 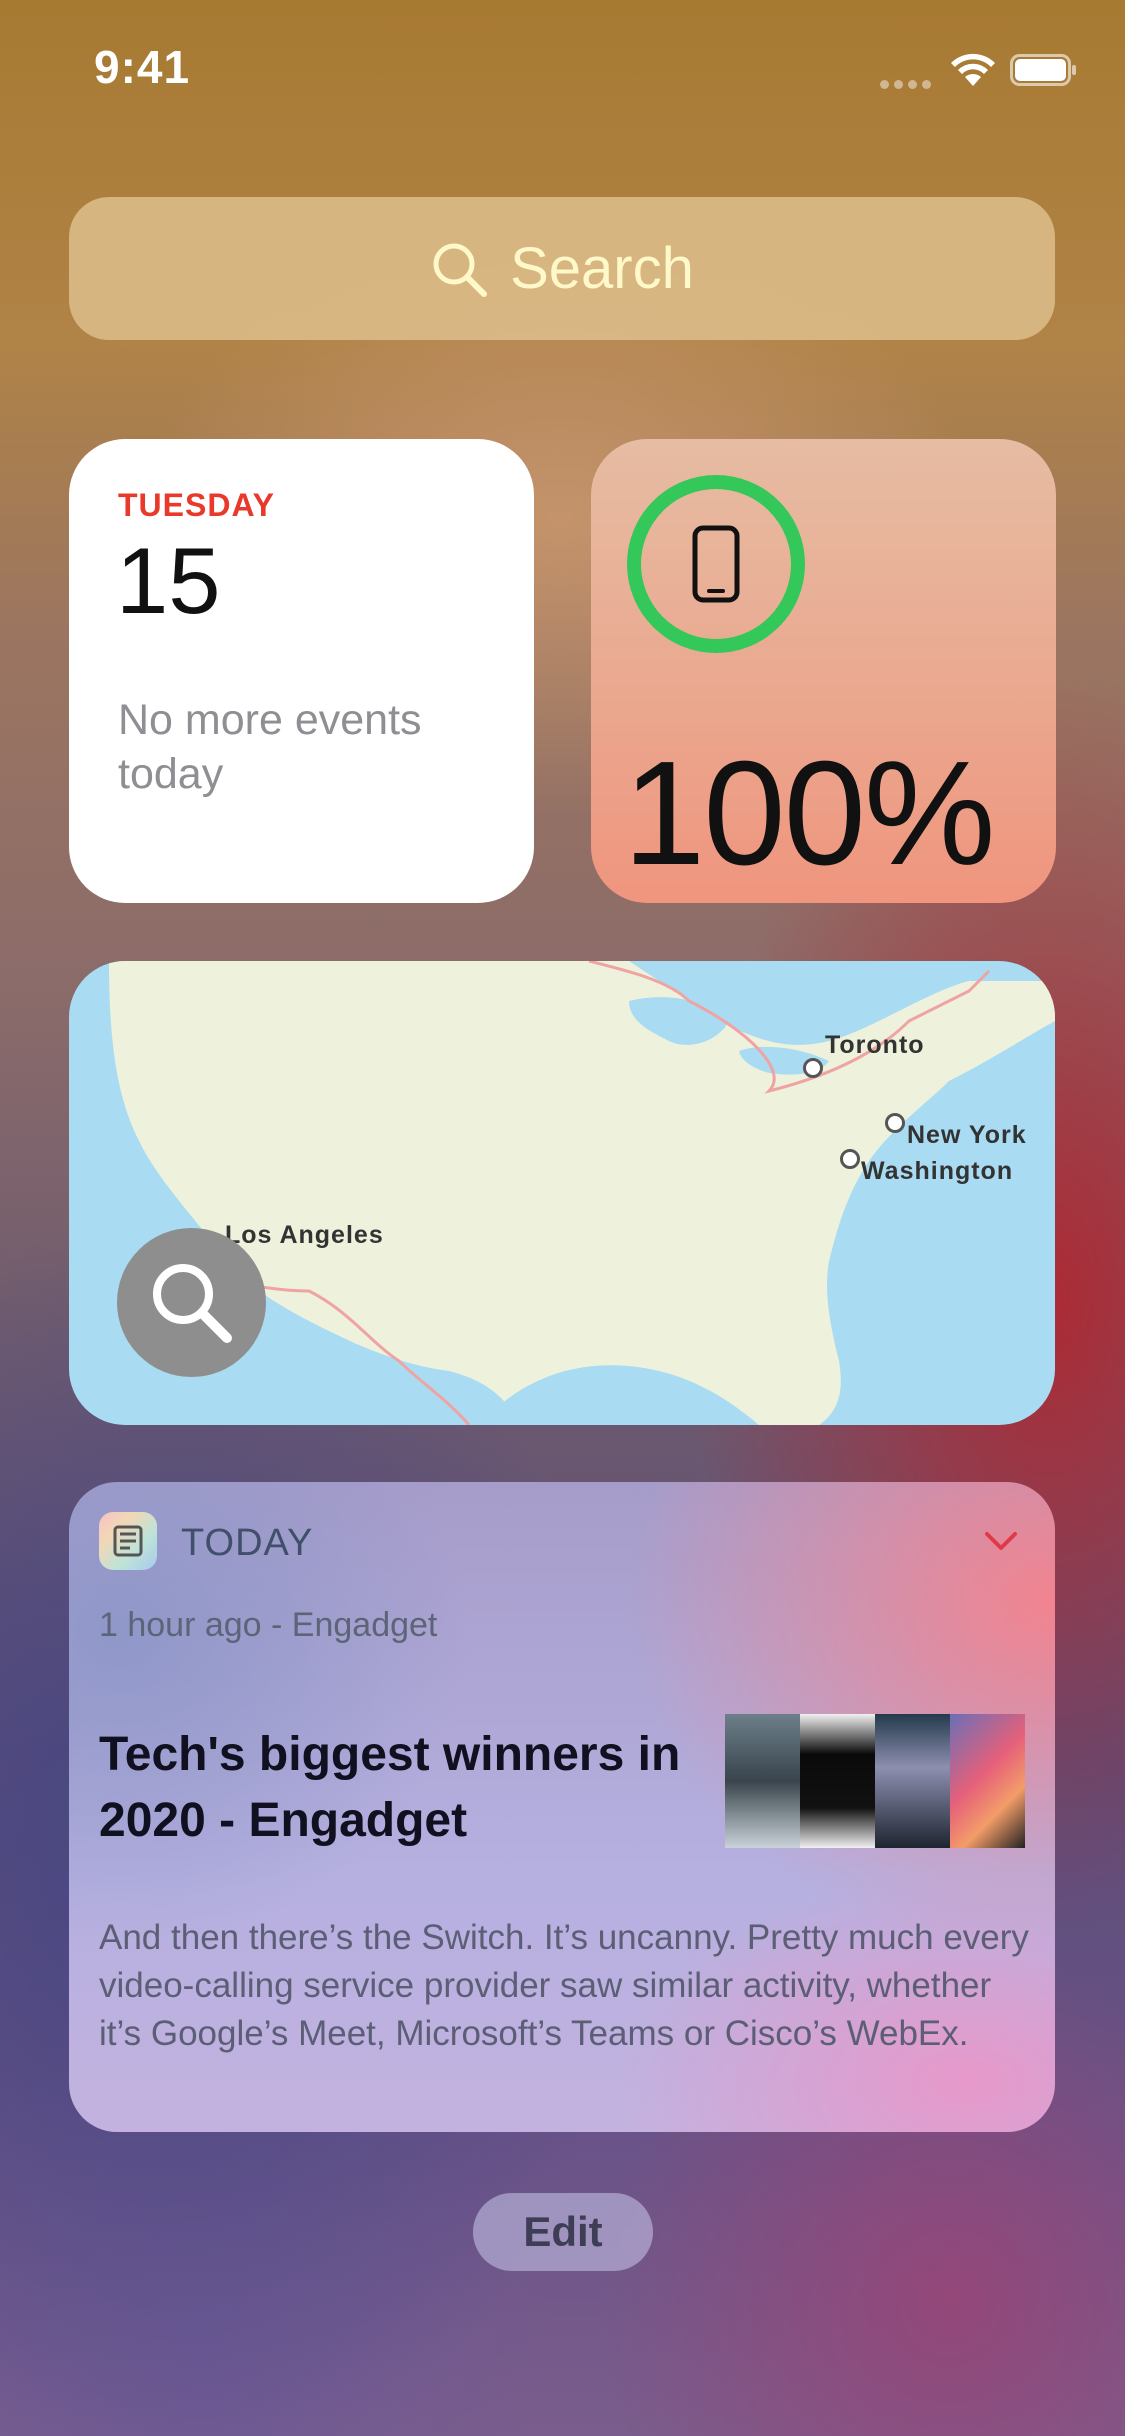 What do you see at coordinates (813, 1068) in the screenshot?
I see `city-dot-toronto` at bounding box center [813, 1068].